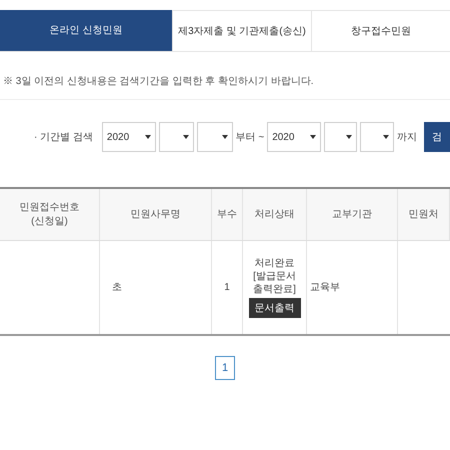 This screenshot has height=450, width=450. Describe the element at coordinates (155, 215) in the screenshot. I see `column-header: 민원사무명` at that location.